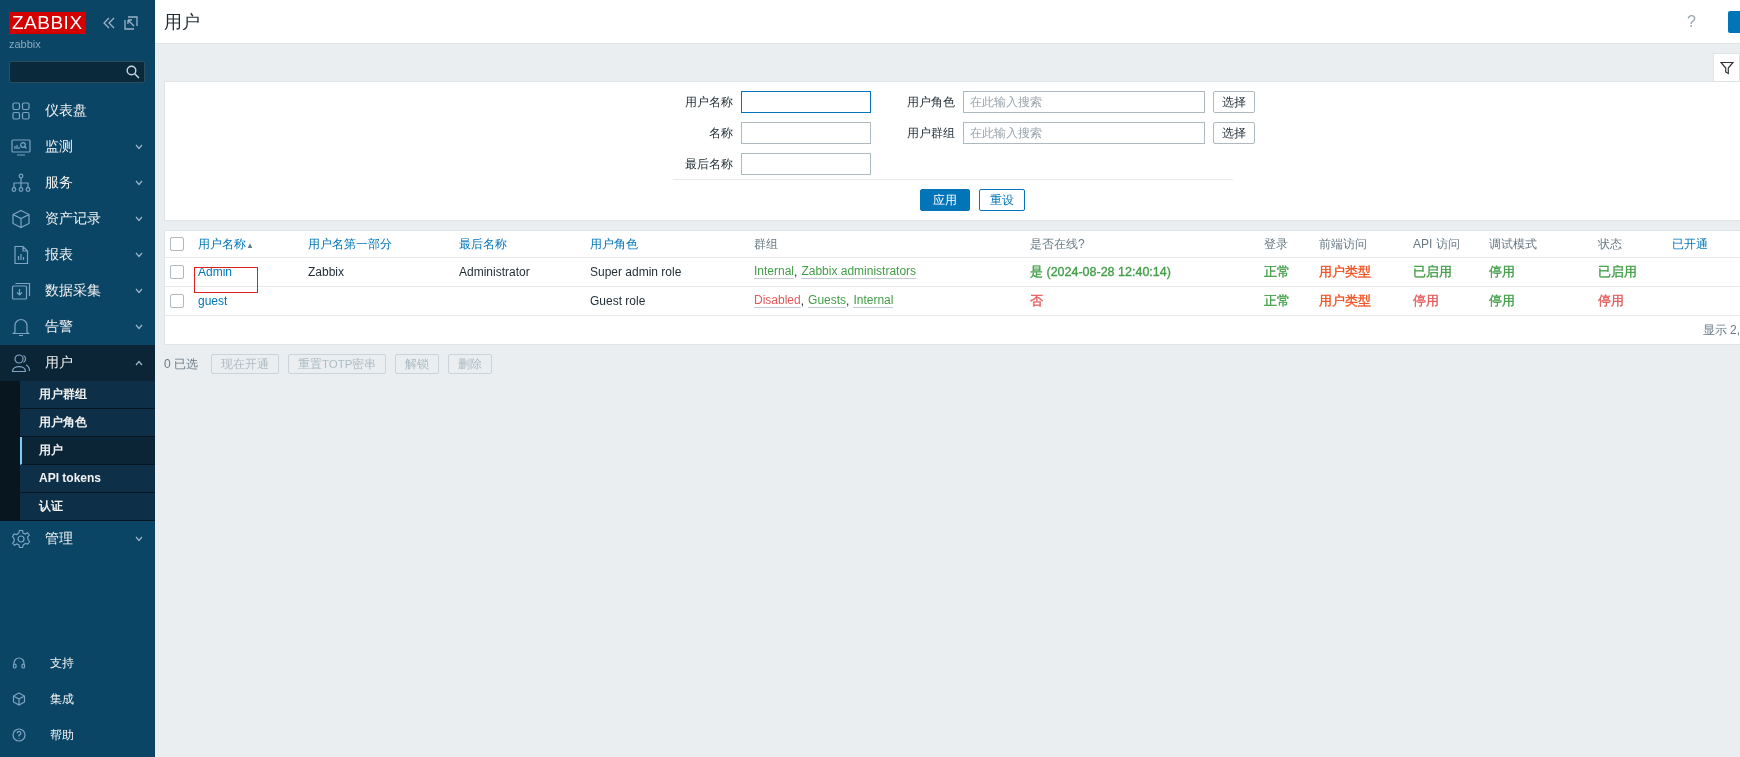  Describe the element at coordinates (77, 147) in the screenshot. I see `menu-item: 监测` at that location.